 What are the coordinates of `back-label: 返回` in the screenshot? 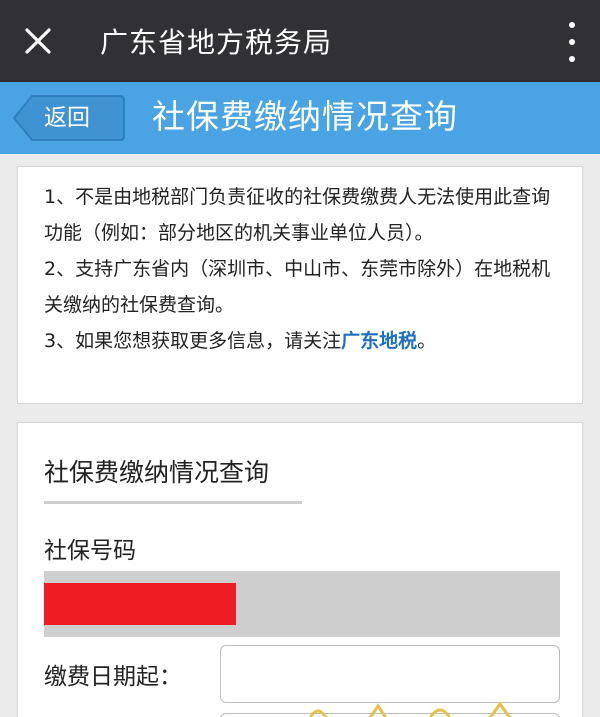 It's located at (67, 118).